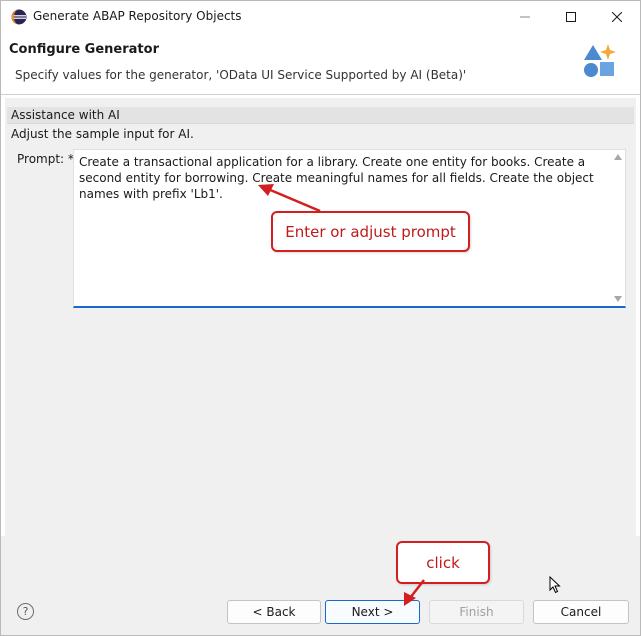 The height and width of the screenshot is (636, 641). What do you see at coordinates (320, 16) in the screenshot?
I see `title-bar: Generate ABAP Repository Objects` at bounding box center [320, 16].